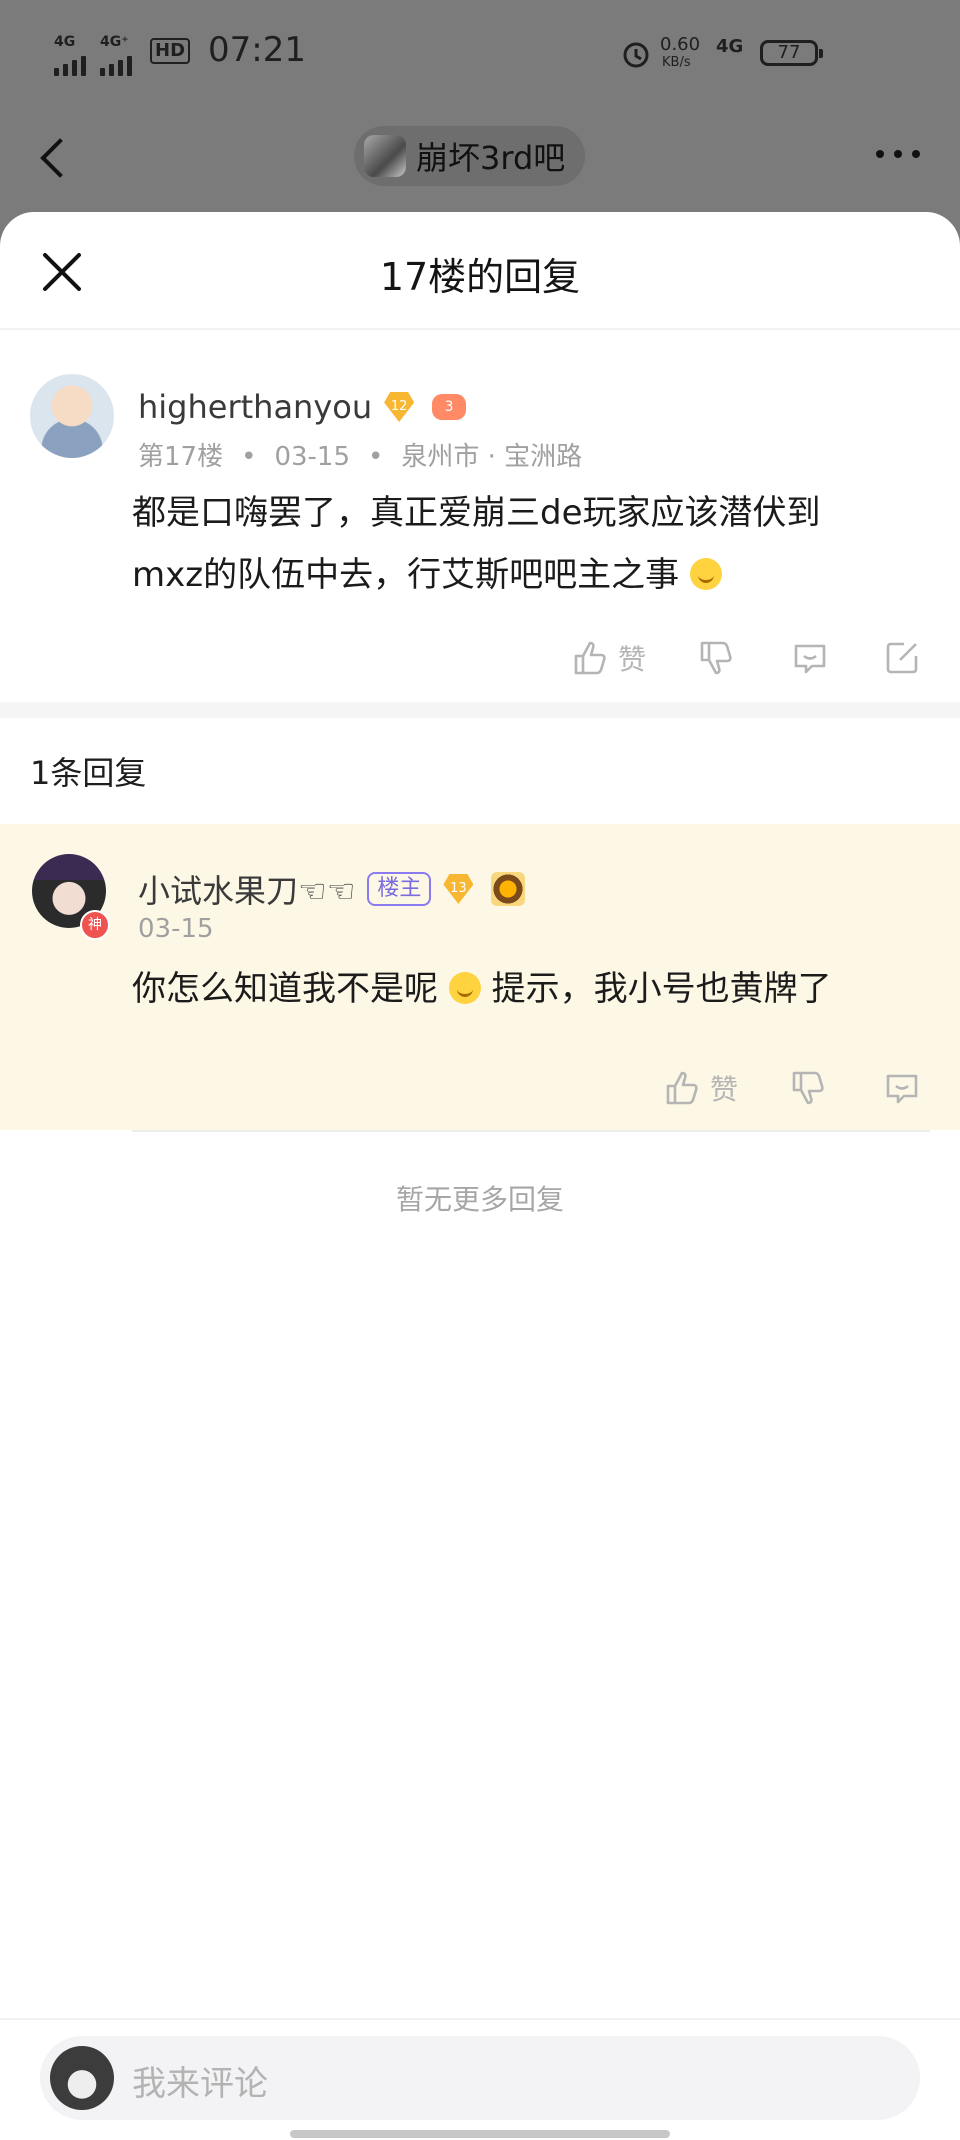  Describe the element at coordinates (399, 407) in the screenshot. I see `level-badge: 12` at that location.